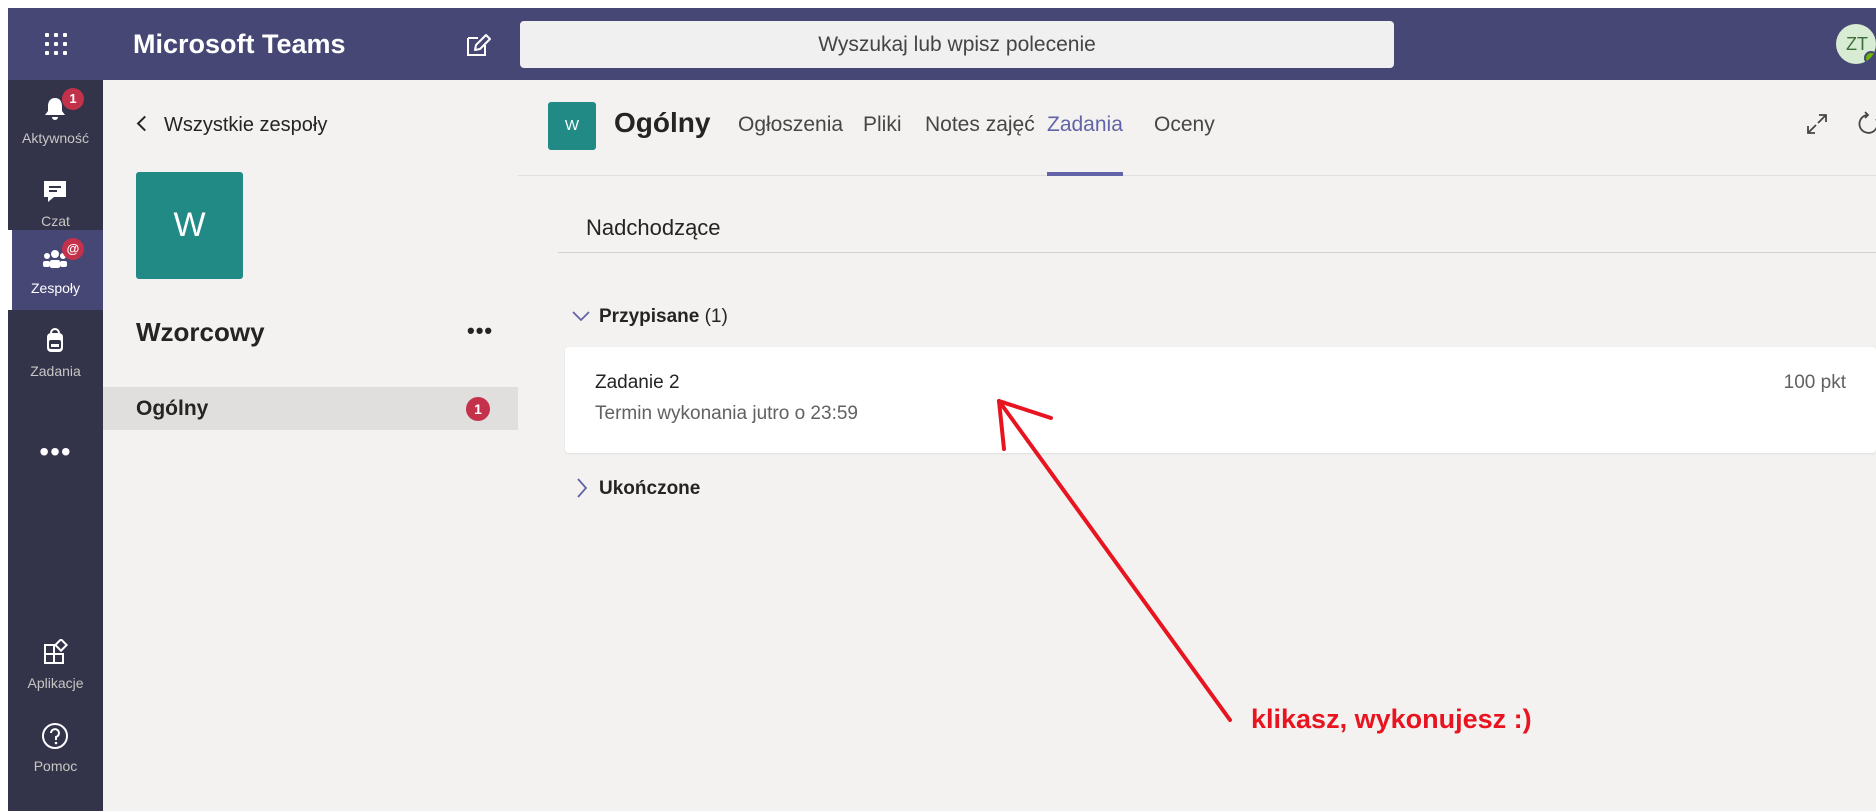  I want to click on completed-section-toggle: Ukończone, so click(636, 489).